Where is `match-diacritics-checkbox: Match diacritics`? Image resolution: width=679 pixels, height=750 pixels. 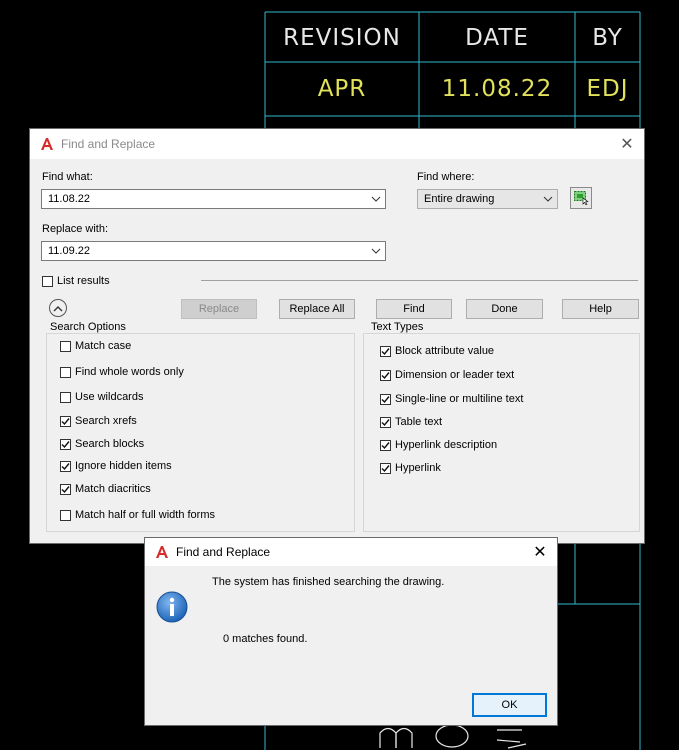 match-diacritics-checkbox: Match diacritics is located at coordinates (105, 489).